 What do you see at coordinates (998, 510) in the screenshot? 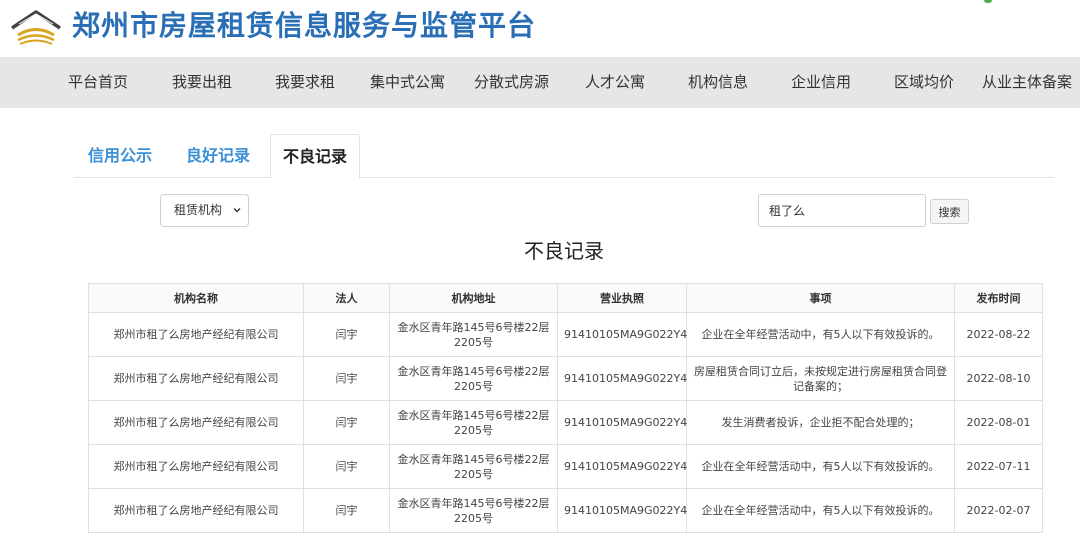
I see `cell-publish-date: 2022-02-07` at bounding box center [998, 510].